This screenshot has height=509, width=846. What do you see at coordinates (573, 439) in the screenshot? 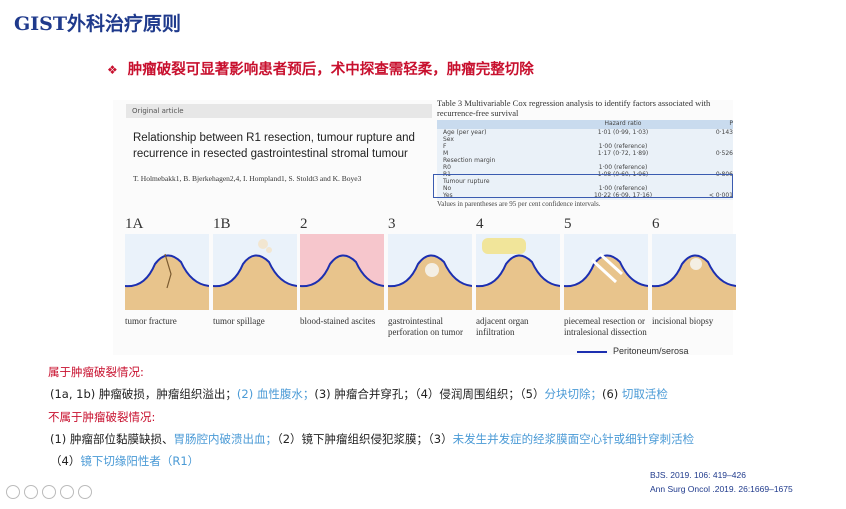
I see `nonrupture-item: 未发生并发症的经浆膜面空心针或细针穿刺活检` at bounding box center [573, 439].